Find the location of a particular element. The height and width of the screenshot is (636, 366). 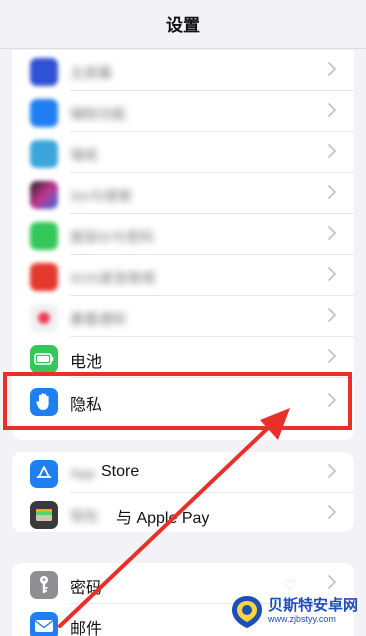

settings-row-siri: Siri与搜索 is located at coordinates (183, 193).